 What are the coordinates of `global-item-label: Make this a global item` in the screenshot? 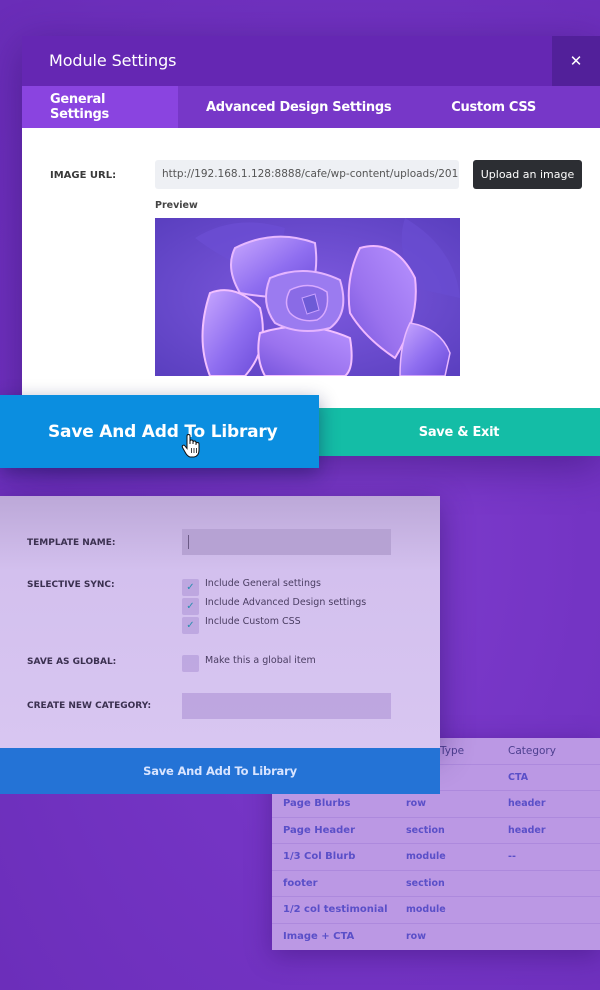 It's located at (260, 660).